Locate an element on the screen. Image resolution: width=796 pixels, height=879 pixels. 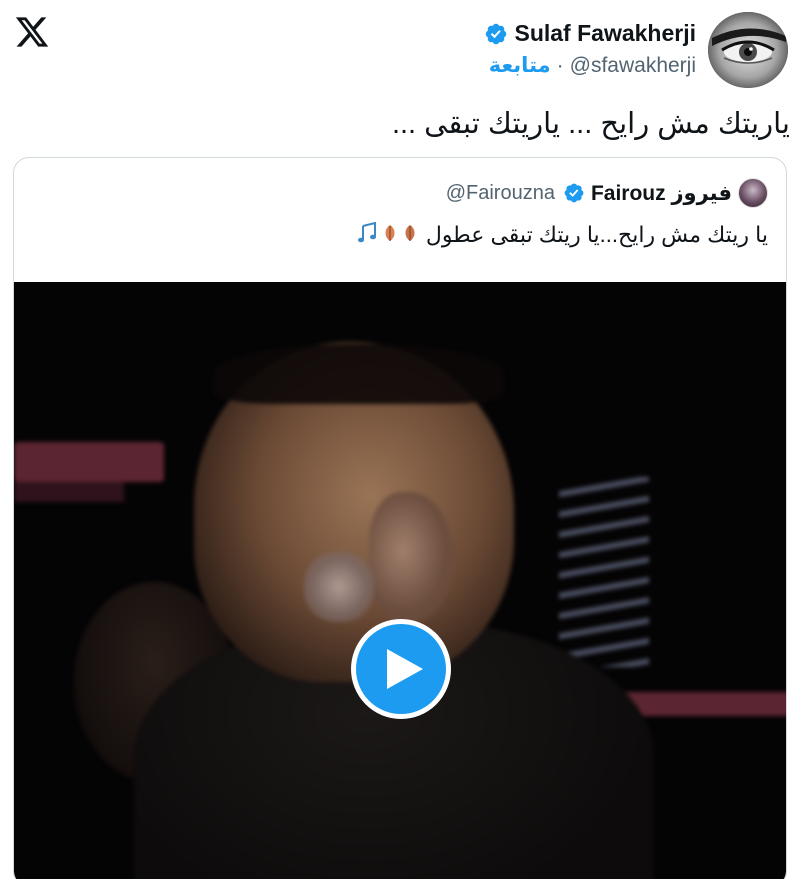
quoted-author-handle: @Fairouzna is located at coordinates (500, 193).